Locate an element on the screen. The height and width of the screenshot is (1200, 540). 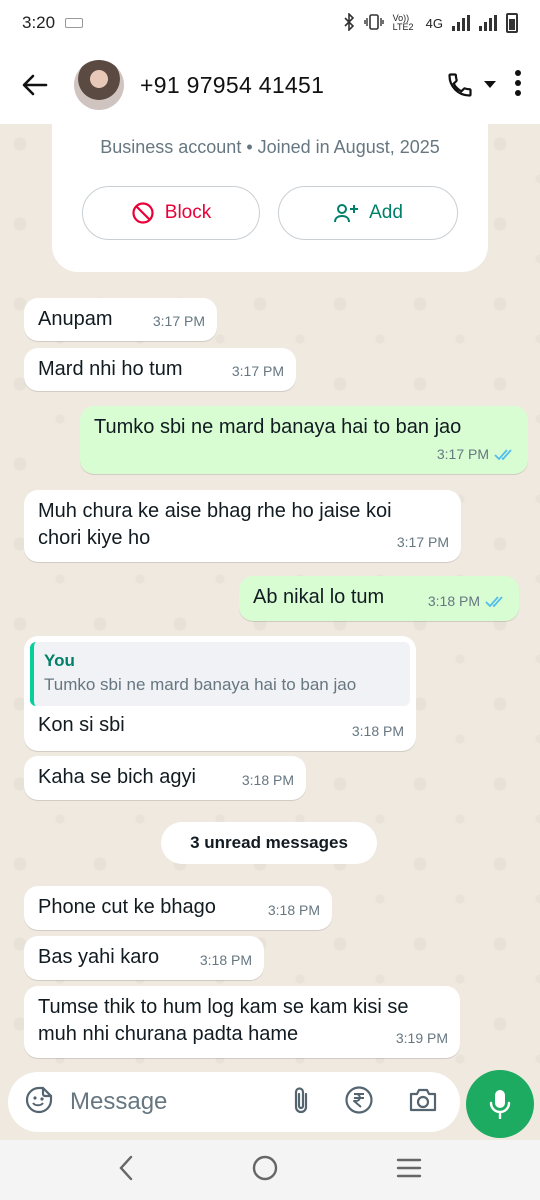
nav-back-icon is located at coordinates (126, 1167).